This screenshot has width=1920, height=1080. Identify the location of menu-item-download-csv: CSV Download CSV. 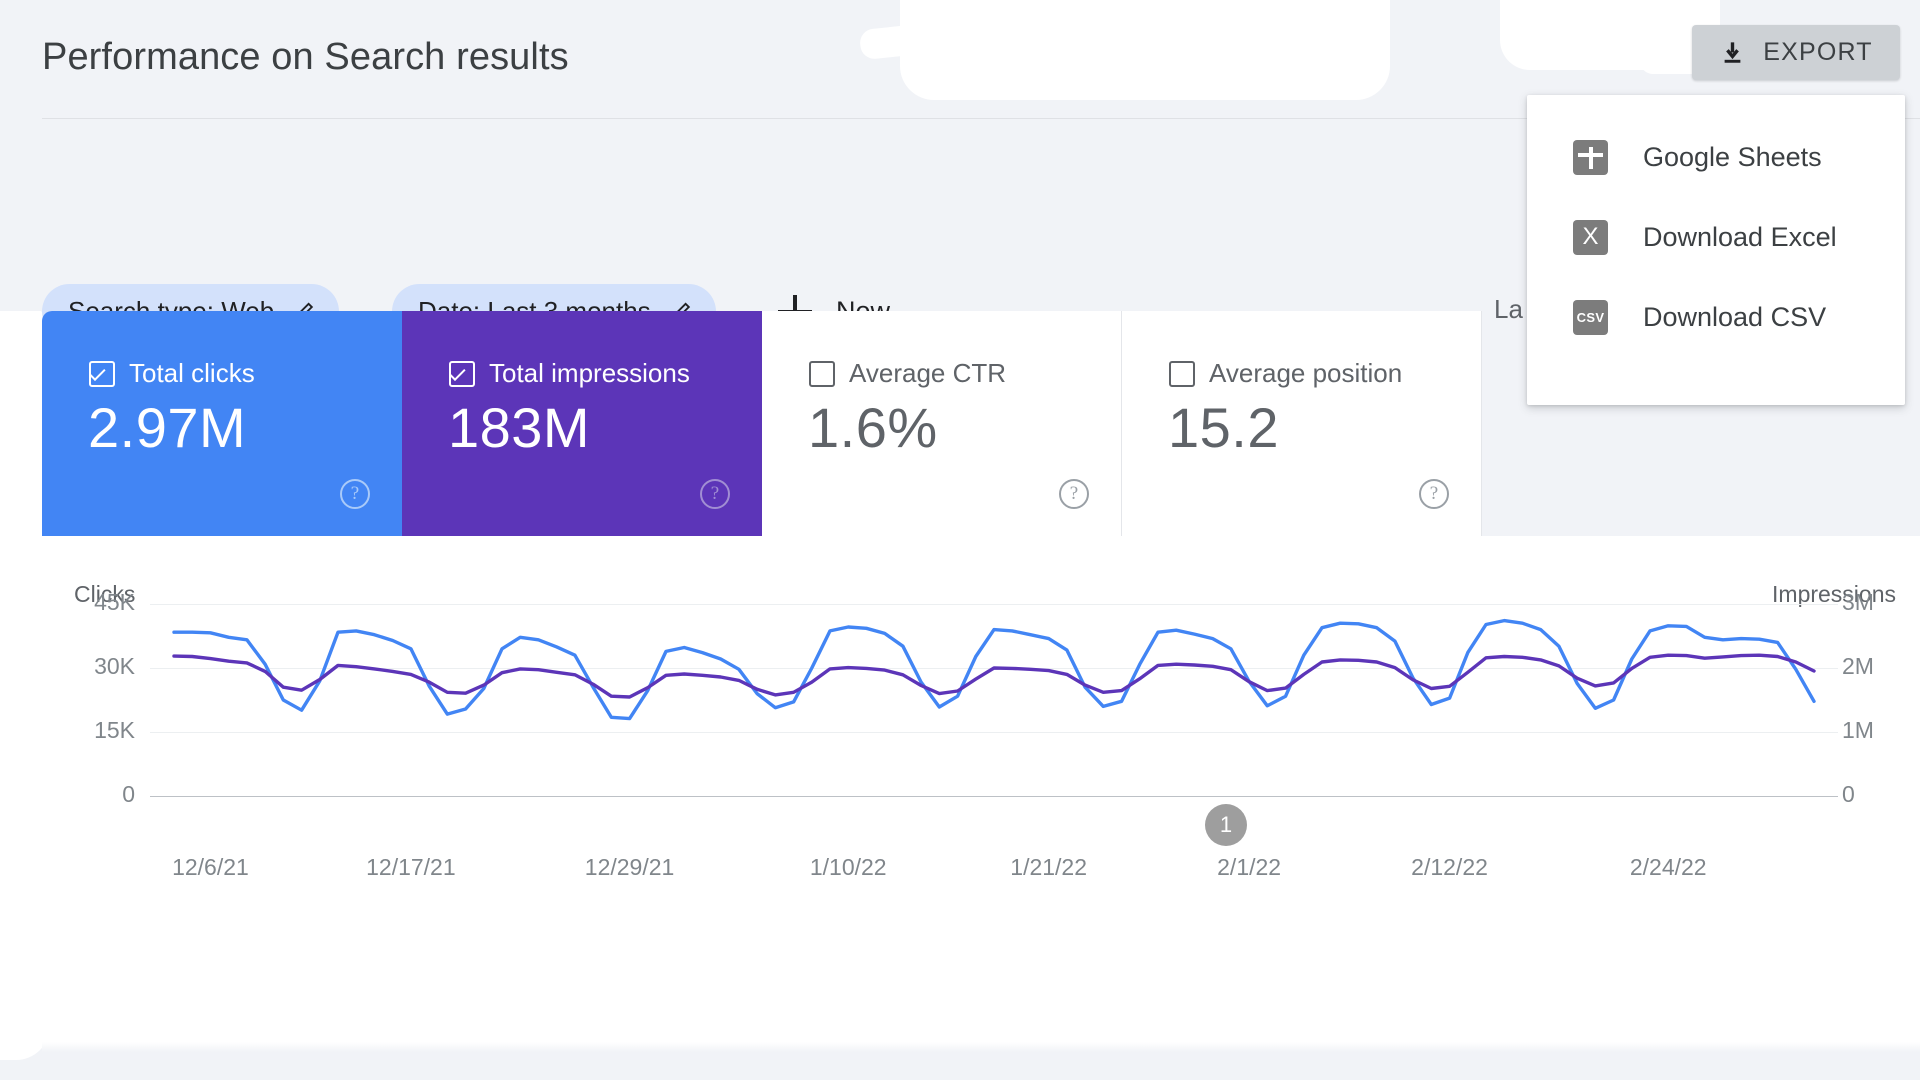
(1716, 317).